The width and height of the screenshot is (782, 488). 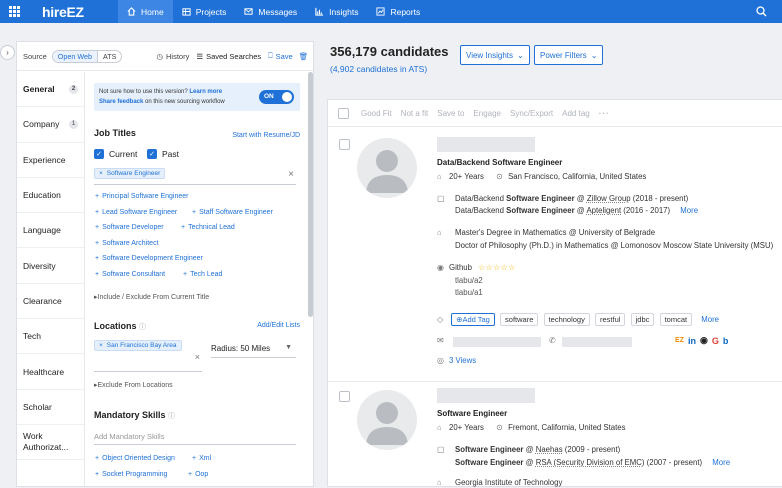 What do you see at coordinates (115, 154) in the screenshot?
I see `current-checkbox: ✓ Current` at bounding box center [115, 154].